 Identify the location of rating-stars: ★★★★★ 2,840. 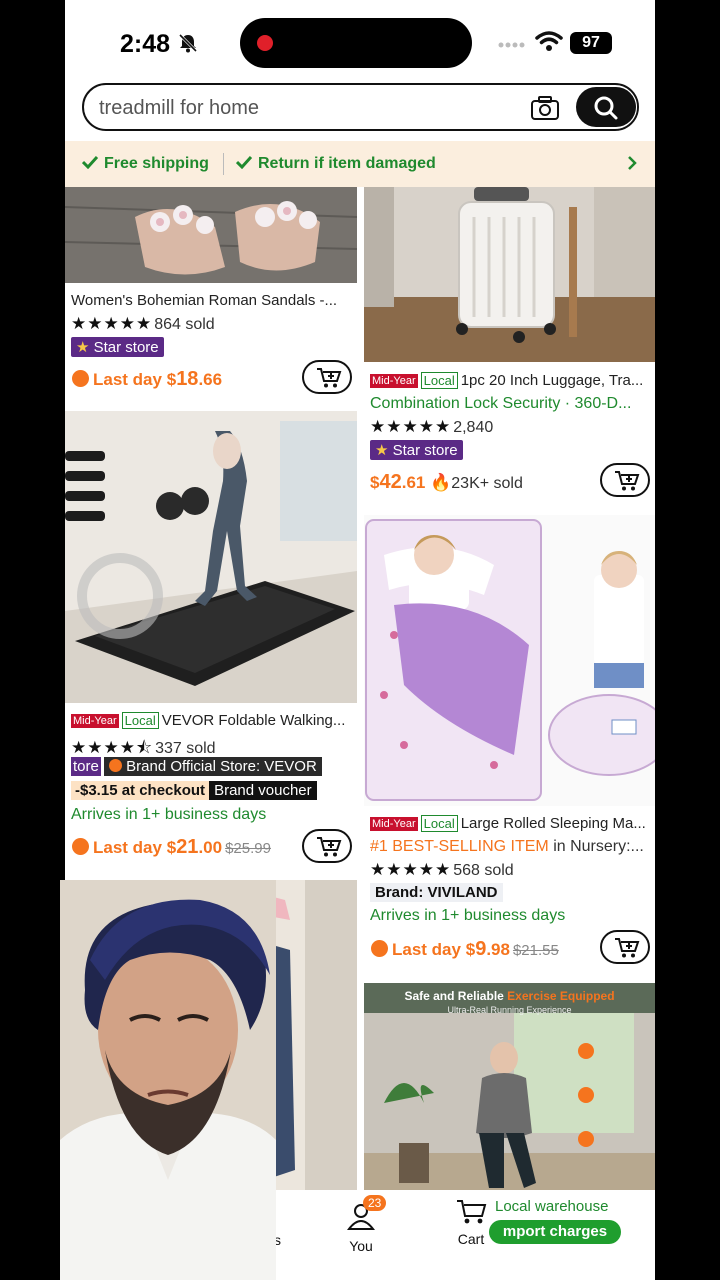
(432, 426).